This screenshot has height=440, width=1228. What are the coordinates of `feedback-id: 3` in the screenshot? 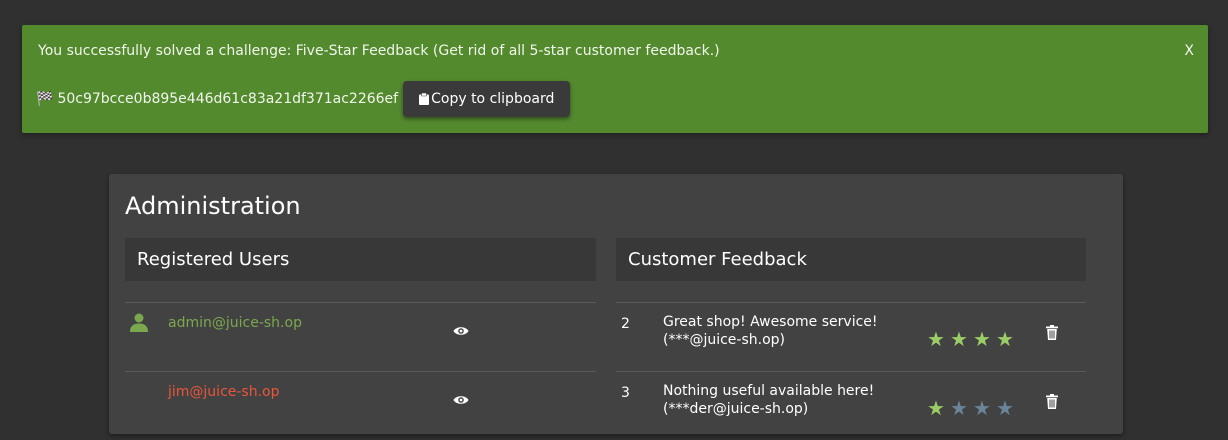 It's located at (625, 393).